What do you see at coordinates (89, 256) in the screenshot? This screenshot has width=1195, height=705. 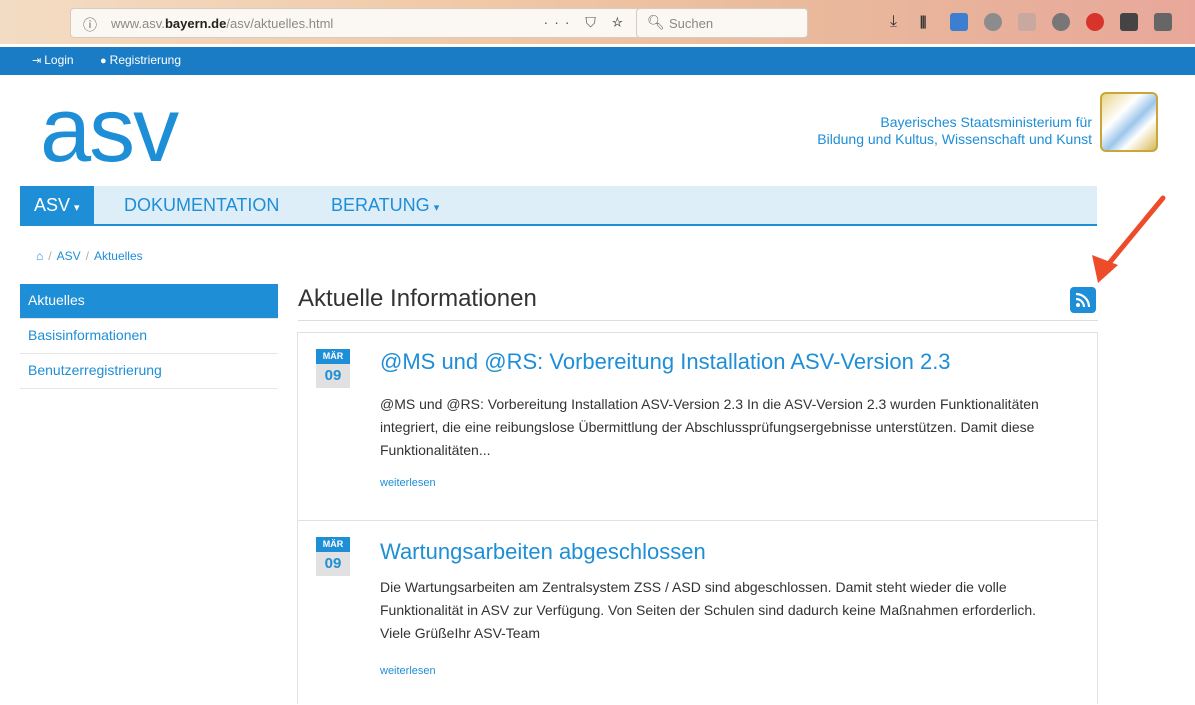 I see `breadcrumb: ⌂ / ASV / Aktuelles` at bounding box center [89, 256].